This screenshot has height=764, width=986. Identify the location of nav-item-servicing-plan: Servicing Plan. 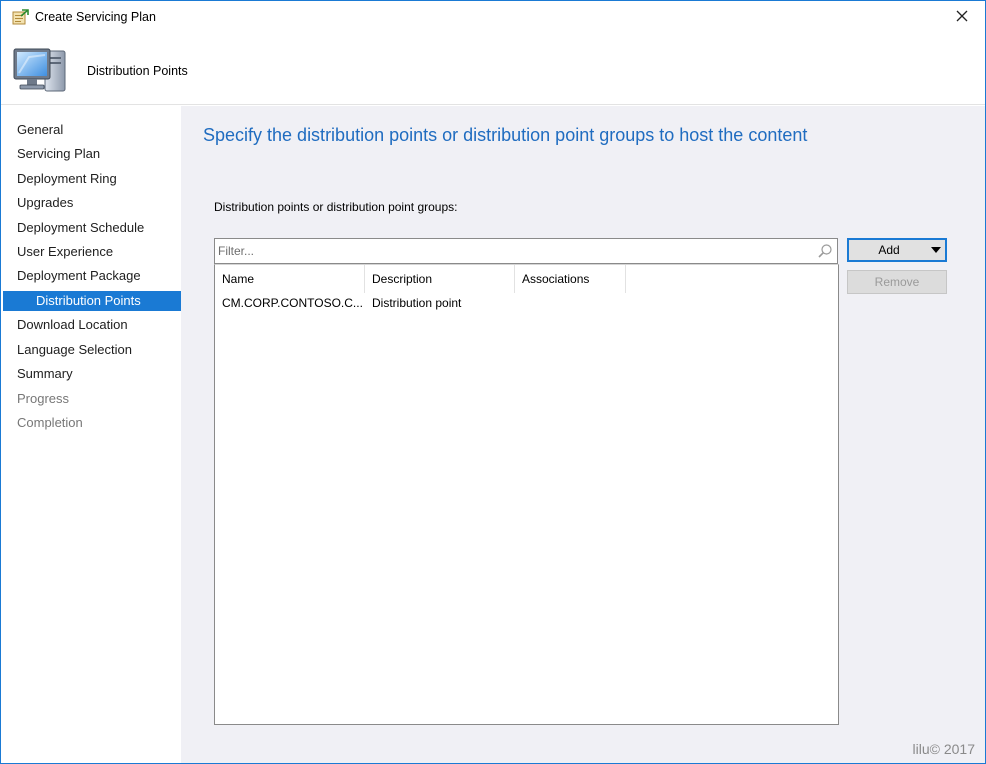
(91, 154).